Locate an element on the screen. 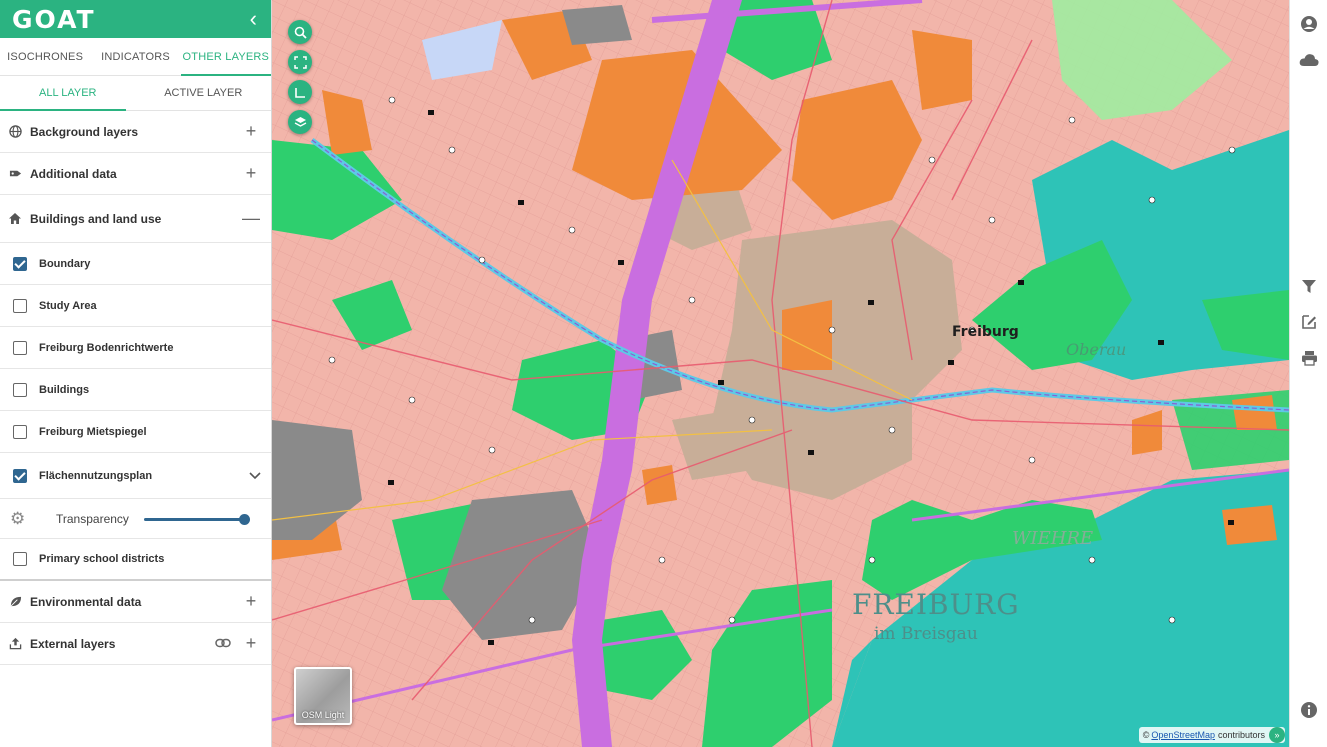 The image size is (1327, 747). transparency-row: ⚙ Transparency is located at coordinates (135, 519).